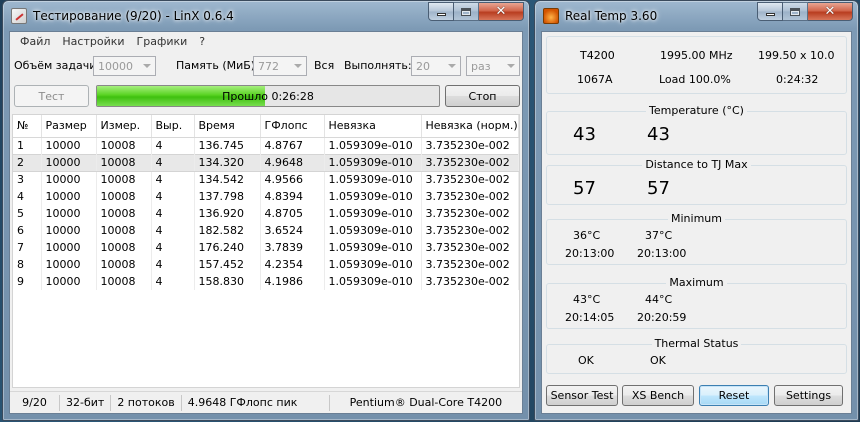 The height and width of the screenshot is (422, 860). What do you see at coordinates (696, 164) in the screenshot?
I see `distance-title: Distance to TJ Max` at bounding box center [696, 164].